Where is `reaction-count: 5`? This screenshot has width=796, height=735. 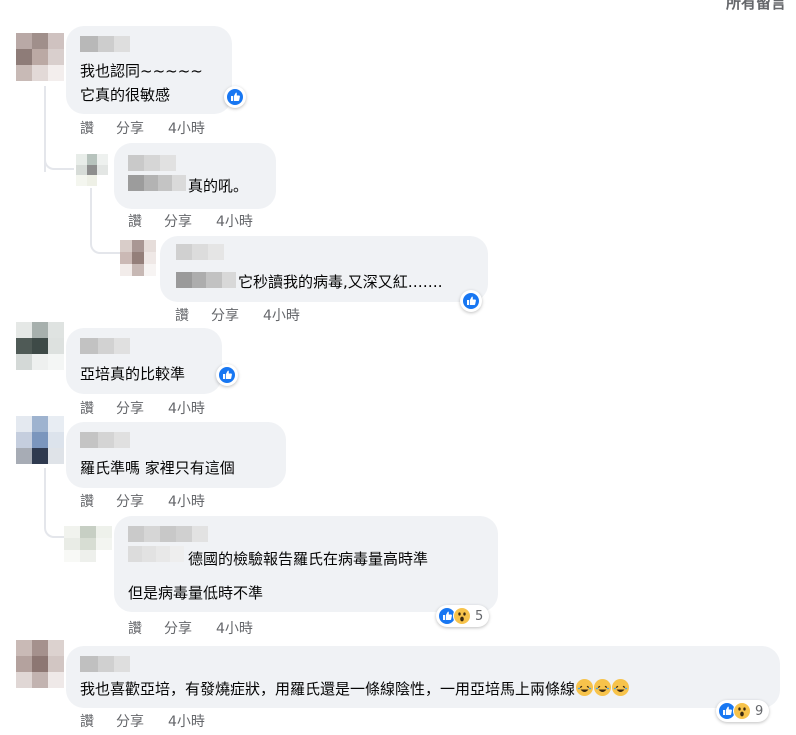 reaction-count: 5 is located at coordinates (479, 616).